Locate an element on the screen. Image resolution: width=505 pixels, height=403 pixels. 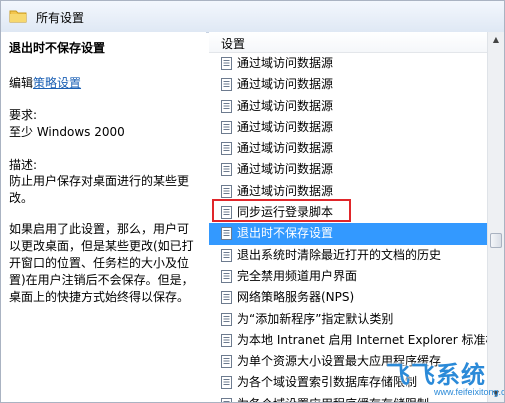
edit-line: 编辑策略设置 is located at coordinates (45, 82).